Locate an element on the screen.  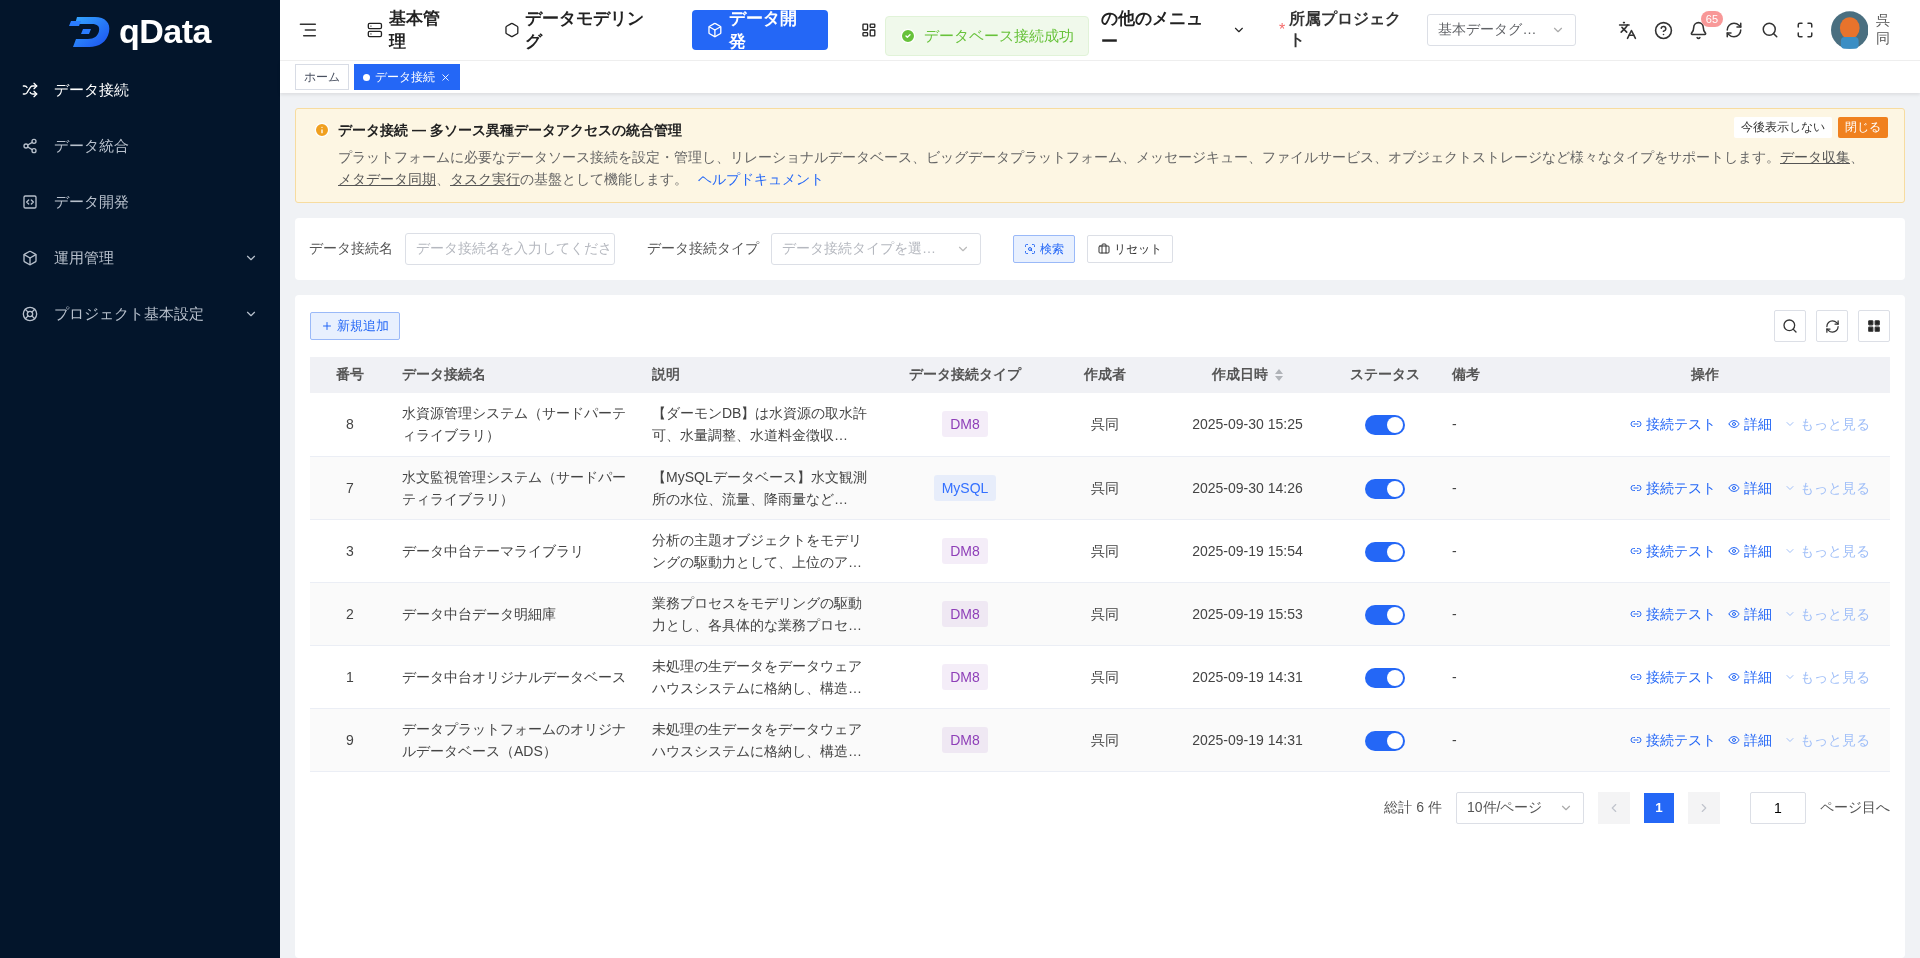
help-link: ヘルプドキュメント is located at coordinates (761, 179).